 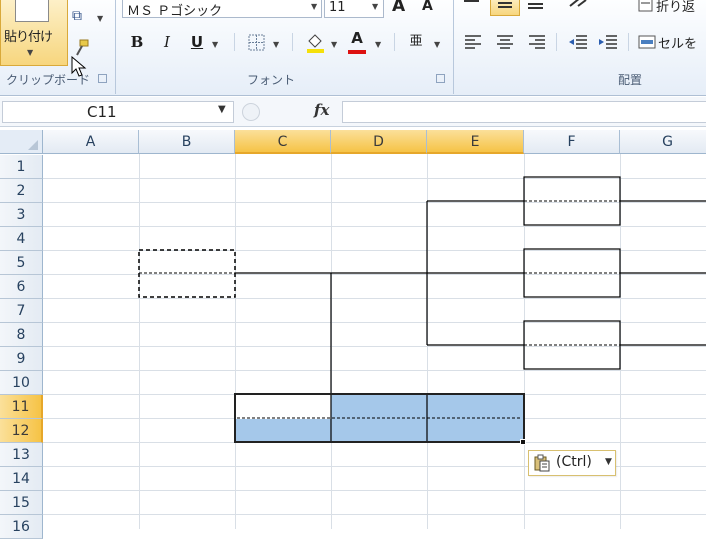 I want to click on copy-icon: ⧉, so click(x=77, y=16).